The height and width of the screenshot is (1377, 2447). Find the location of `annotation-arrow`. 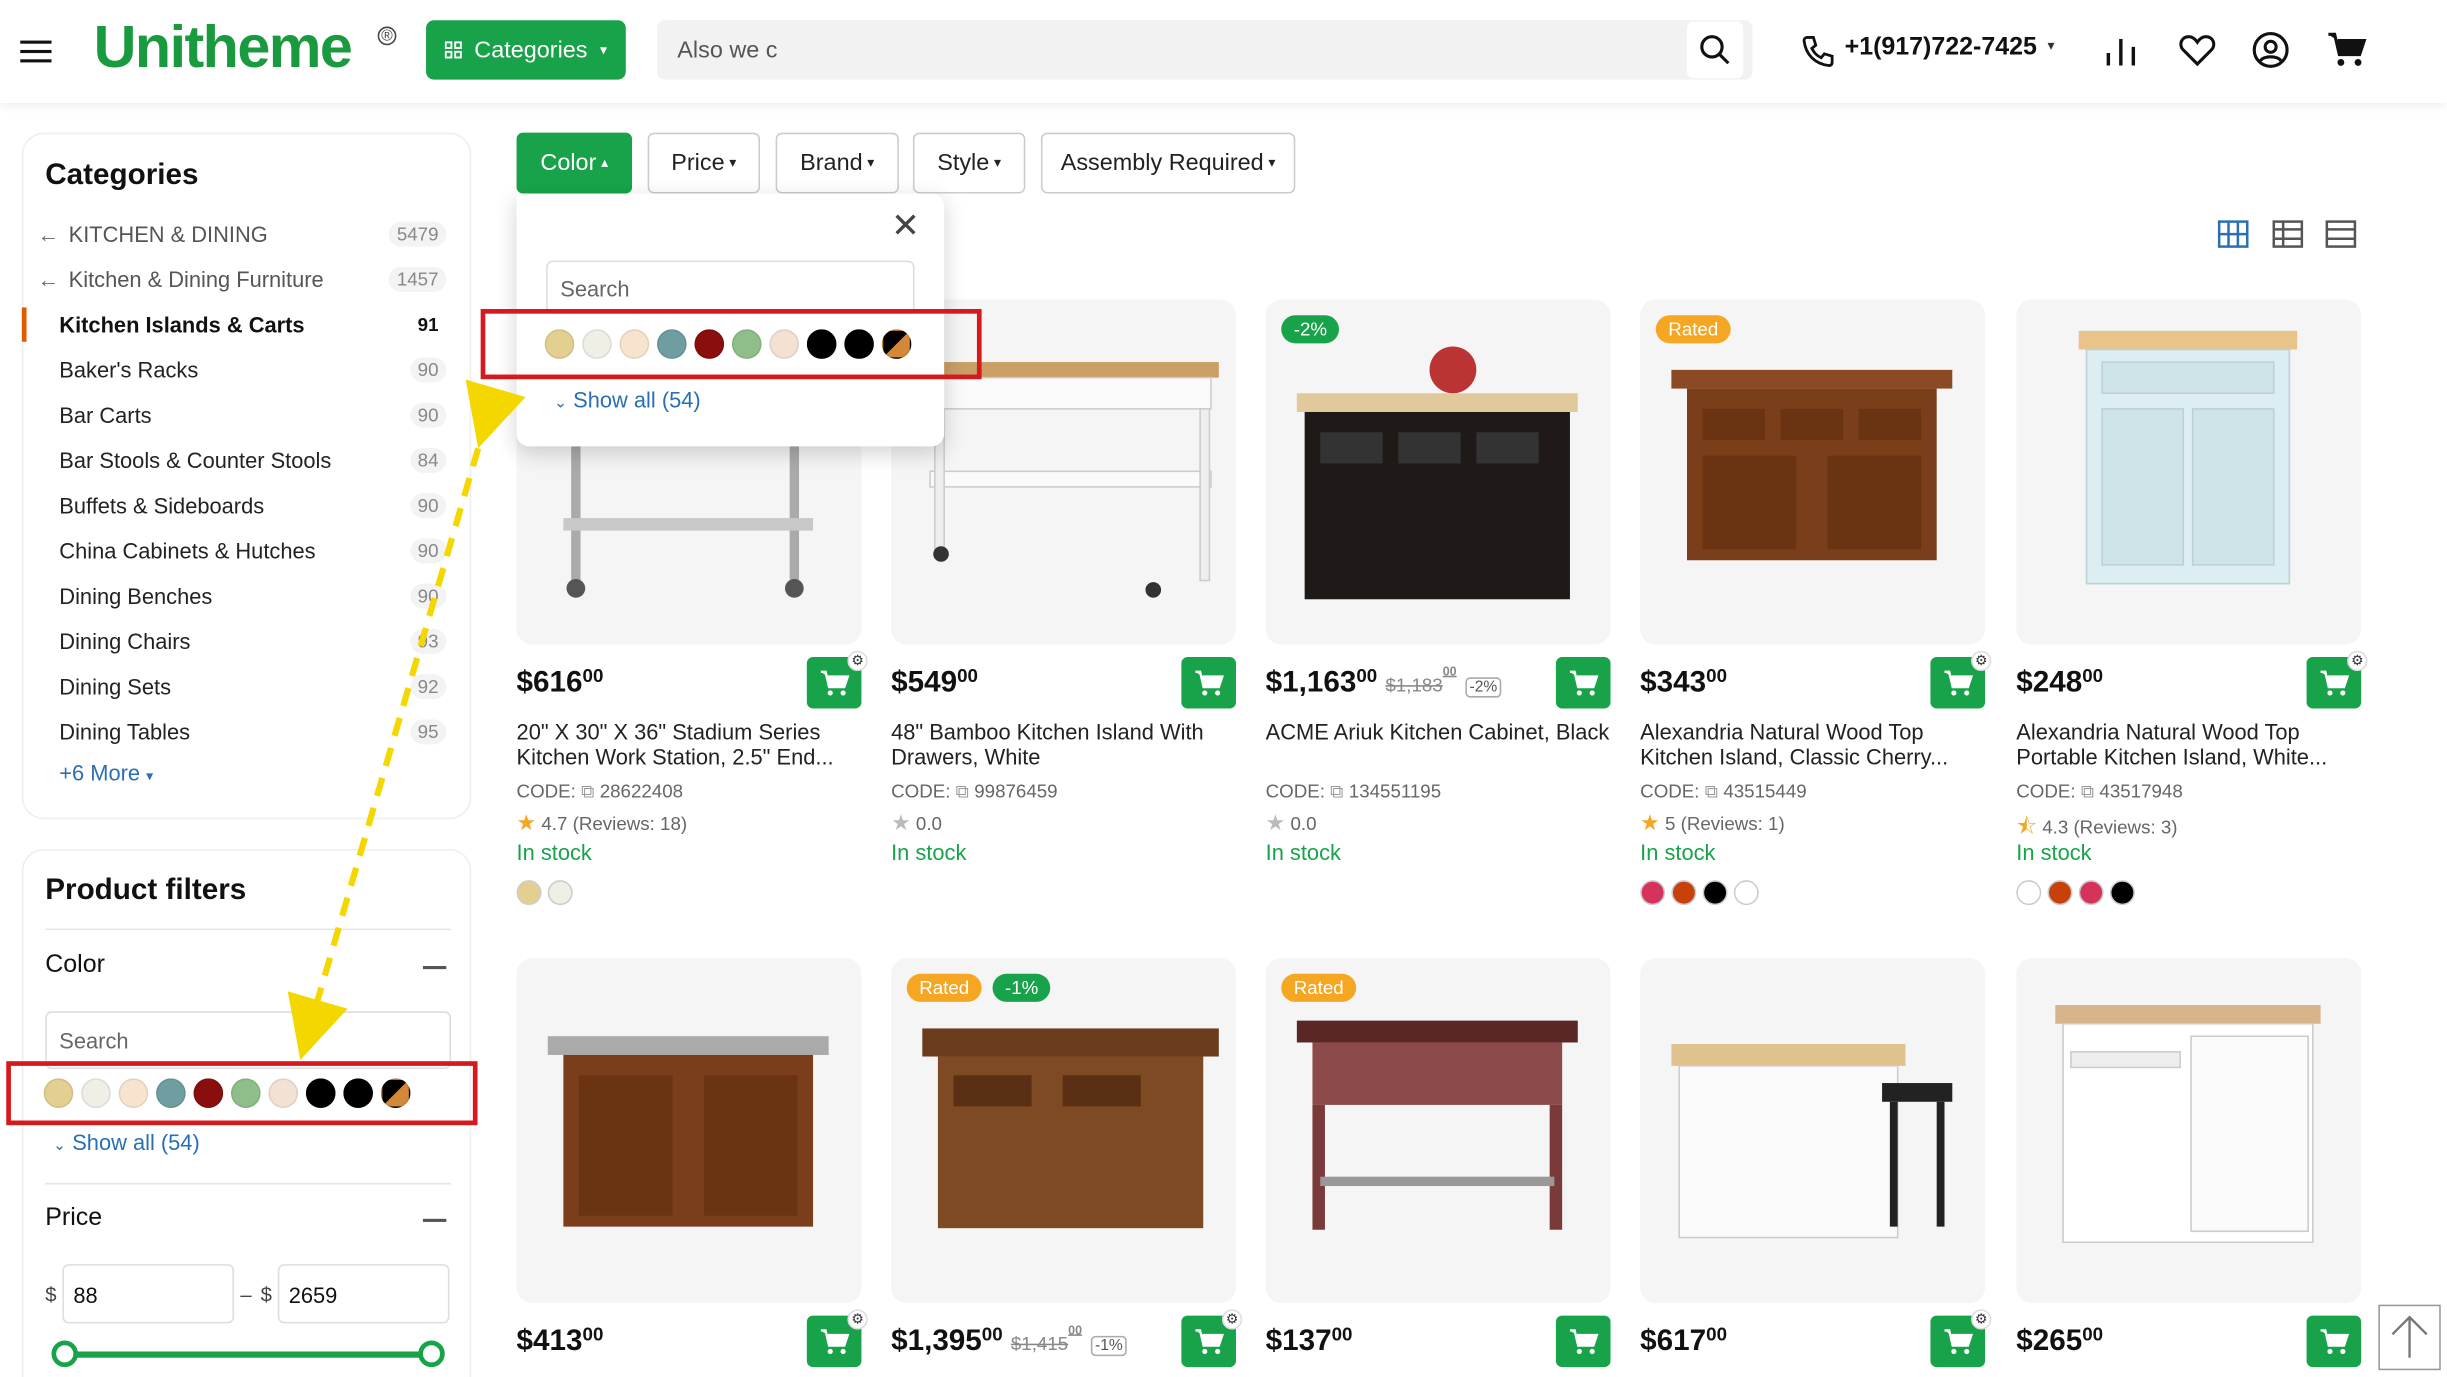

annotation-arrow is located at coordinates (406, 719).